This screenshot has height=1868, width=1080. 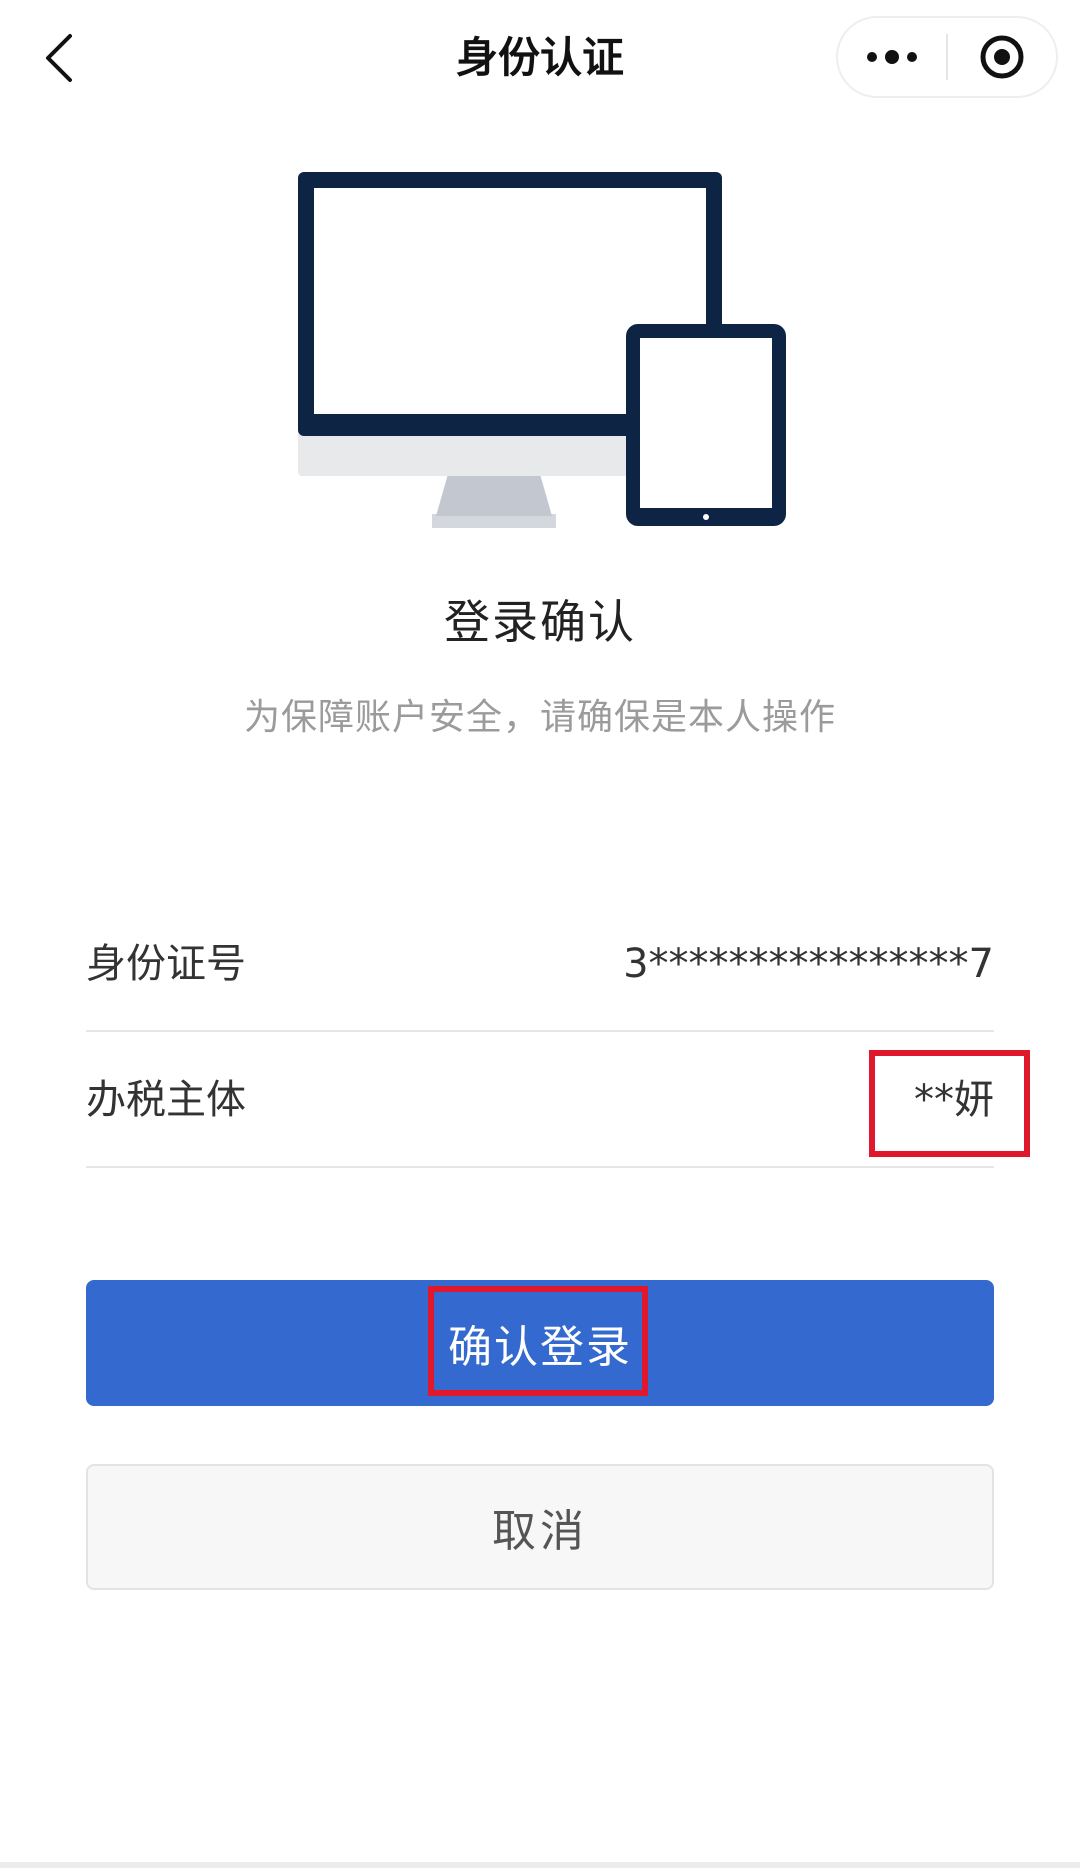 I want to click on navbar: 身份认证, so click(x=540, y=58).